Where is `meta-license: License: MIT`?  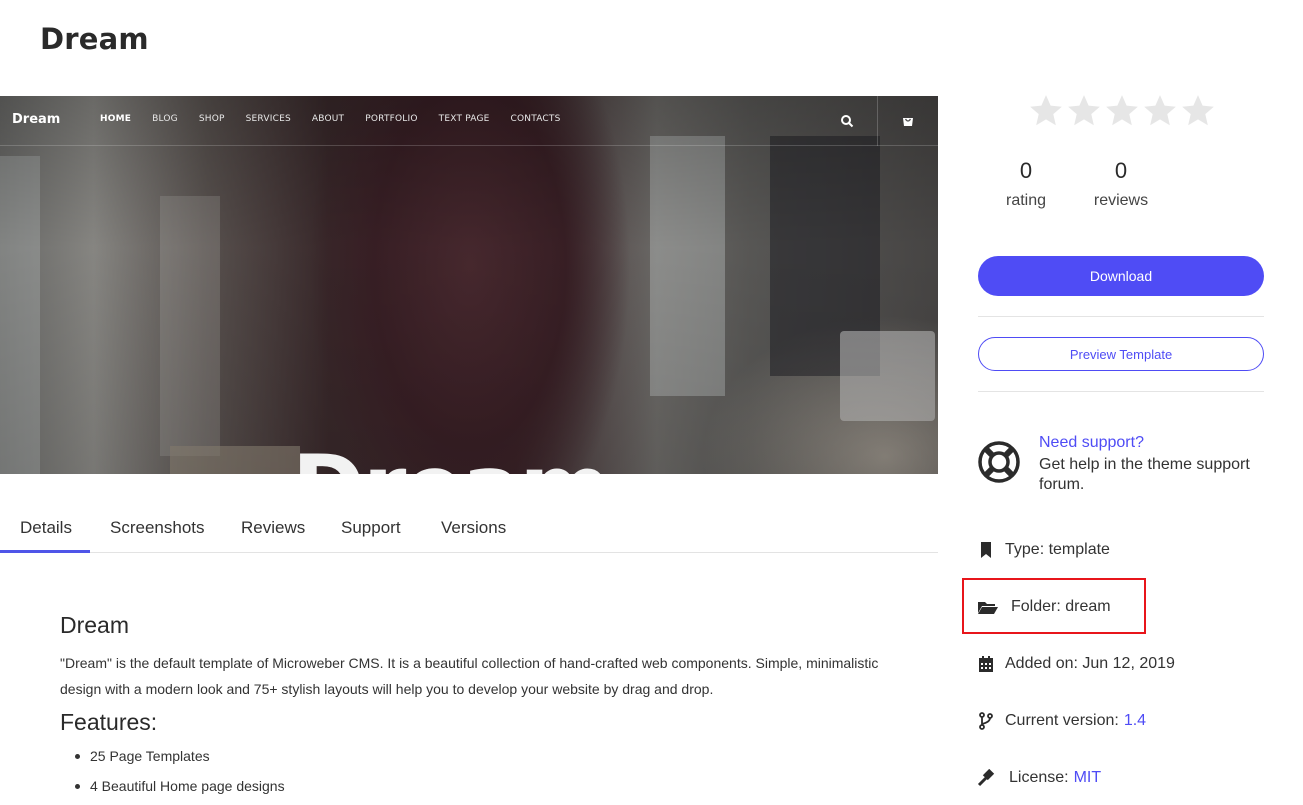
meta-license: License: MIT is located at coordinates (1039, 778).